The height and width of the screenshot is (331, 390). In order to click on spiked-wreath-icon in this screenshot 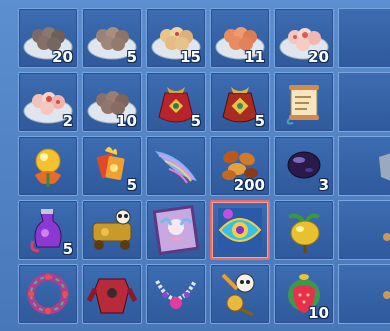, I will do `click(48, 294)`.